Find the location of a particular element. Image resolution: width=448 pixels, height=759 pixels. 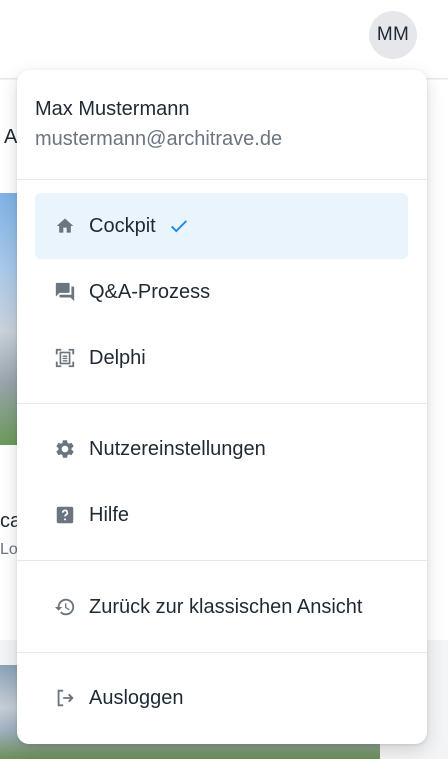

menu-item-classic-view: Zurück zur klassischen Ansicht is located at coordinates (221, 607).